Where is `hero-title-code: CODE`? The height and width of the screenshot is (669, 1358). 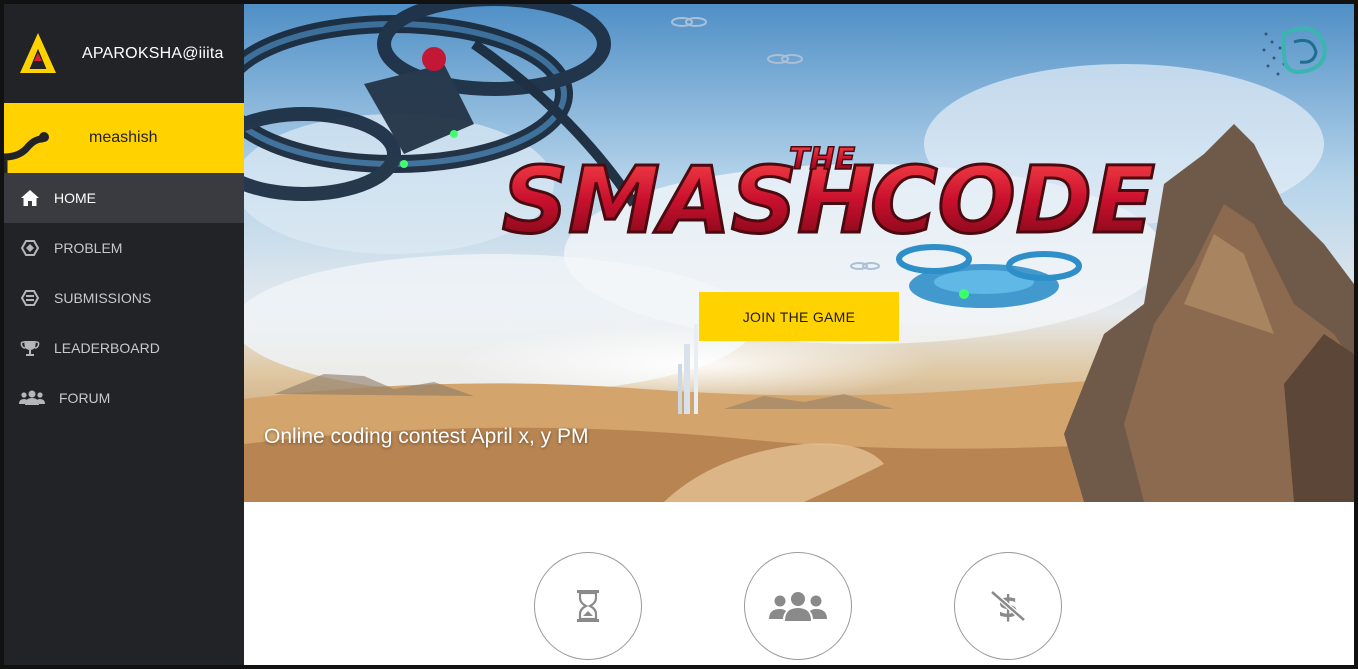 hero-title-code: CODE is located at coordinates (1012, 200).